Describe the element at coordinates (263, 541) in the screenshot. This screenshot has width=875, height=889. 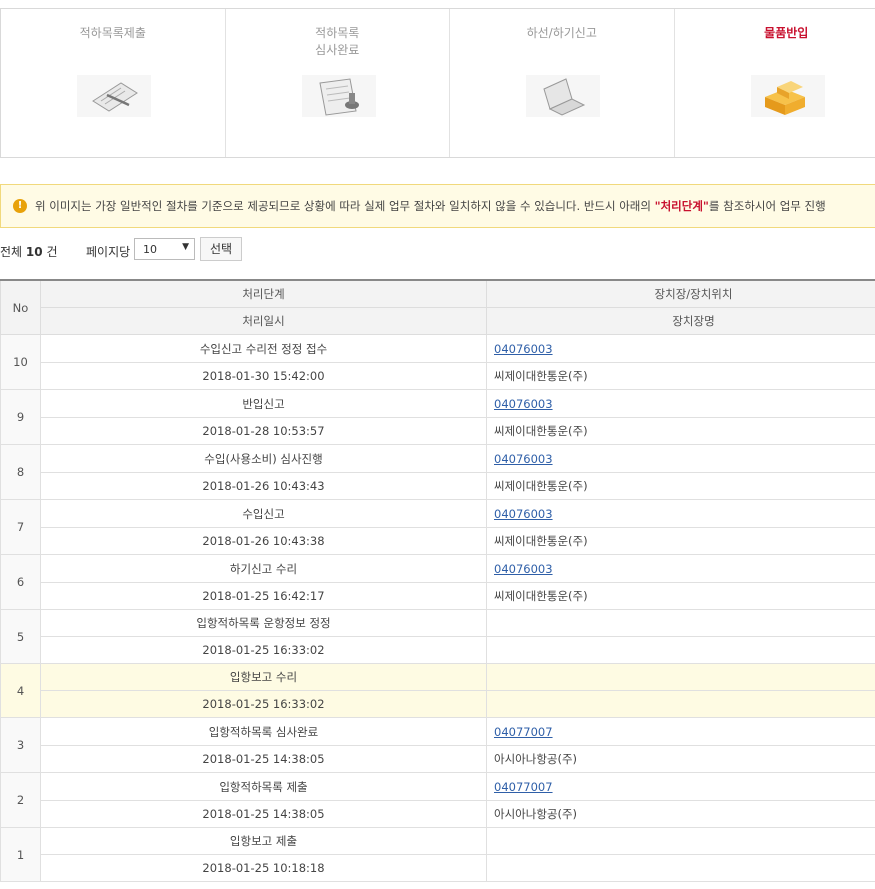
I see `process-datetime: 2018-01-26 10:43:38` at that location.